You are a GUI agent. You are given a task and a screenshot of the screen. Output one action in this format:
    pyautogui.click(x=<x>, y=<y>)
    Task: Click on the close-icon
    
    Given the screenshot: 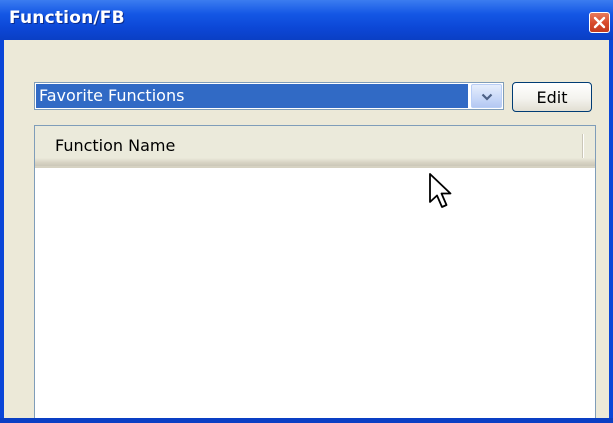 What is the action you would take?
    pyautogui.click(x=599, y=22)
    